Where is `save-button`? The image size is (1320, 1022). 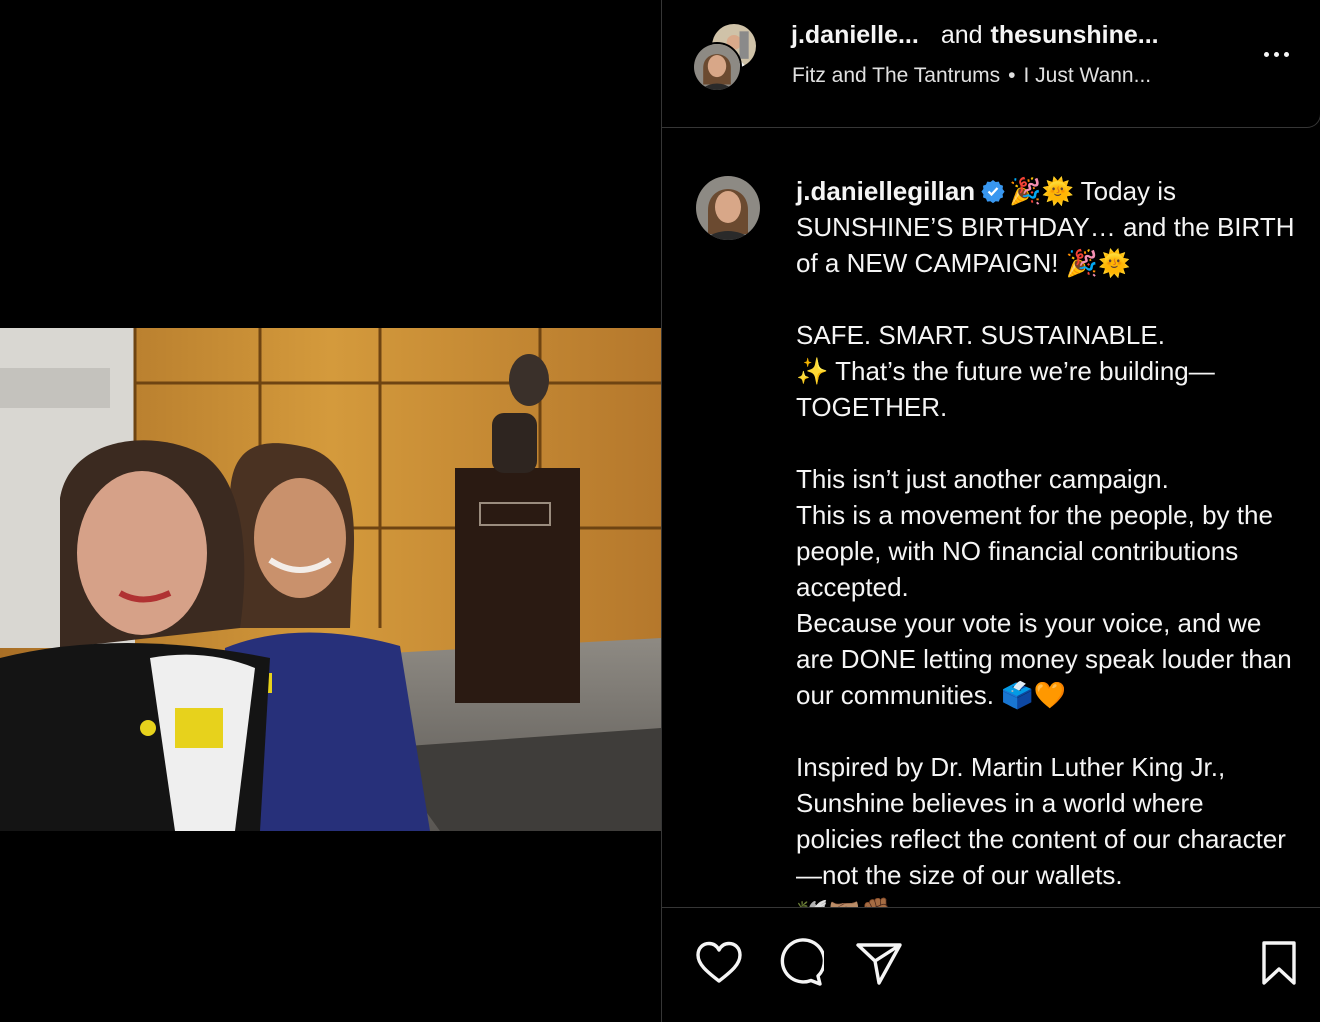 save-button is located at coordinates (1279, 963).